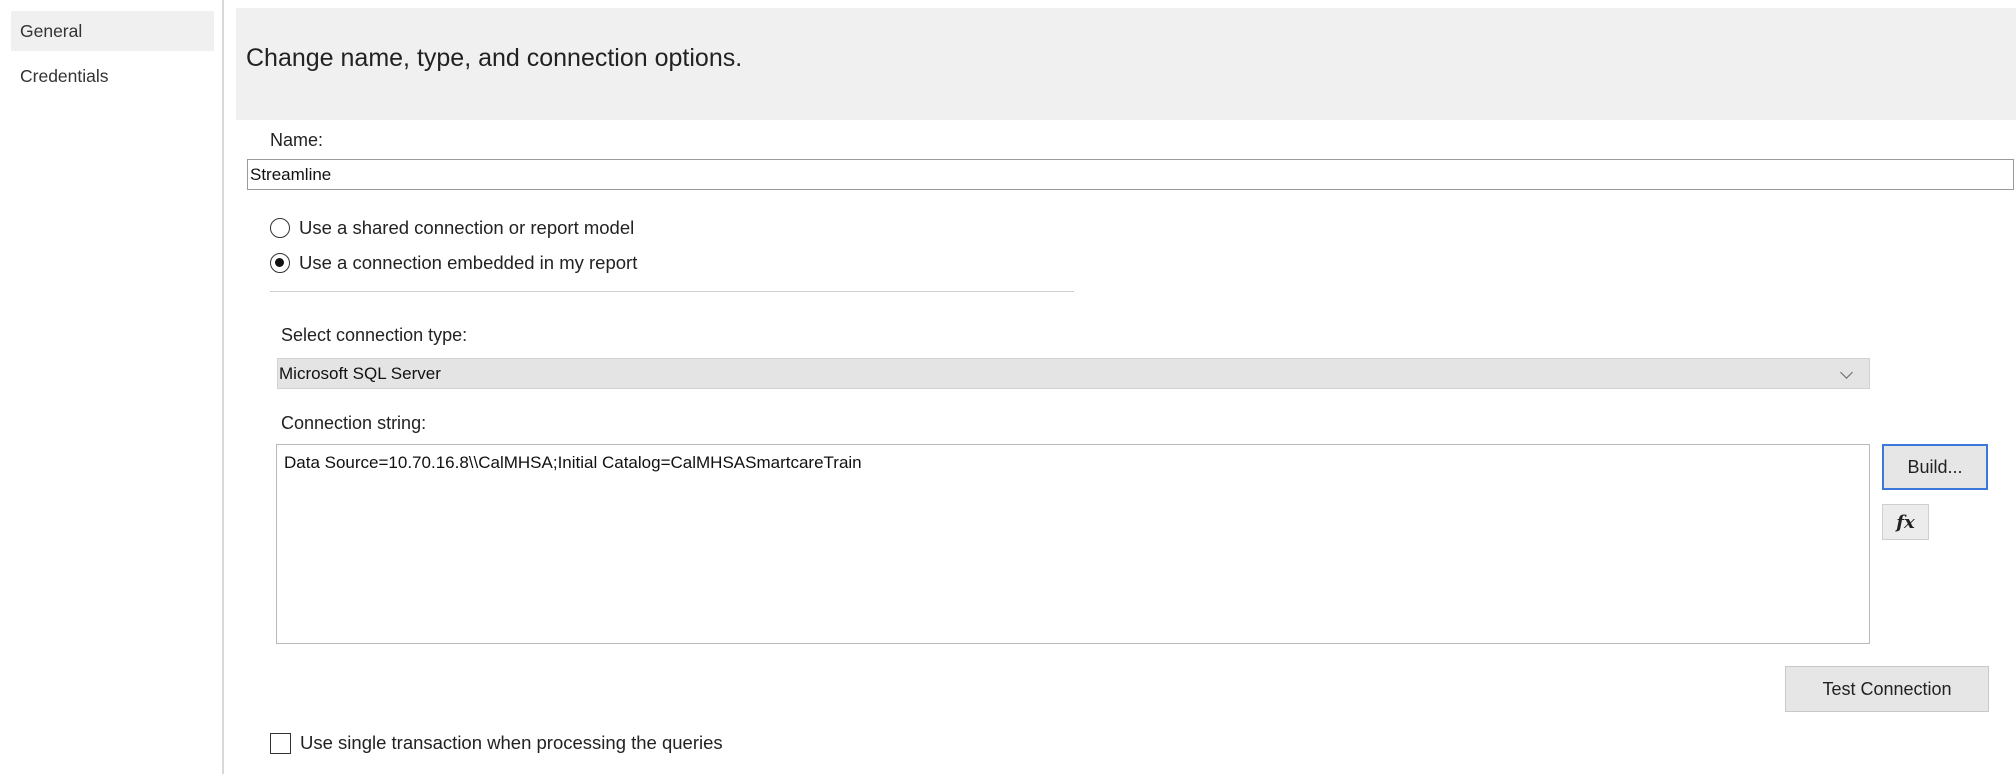 This screenshot has height=774, width=2016. What do you see at coordinates (1846, 372) in the screenshot?
I see `chevron-down-icon` at bounding box center [1846, 372].